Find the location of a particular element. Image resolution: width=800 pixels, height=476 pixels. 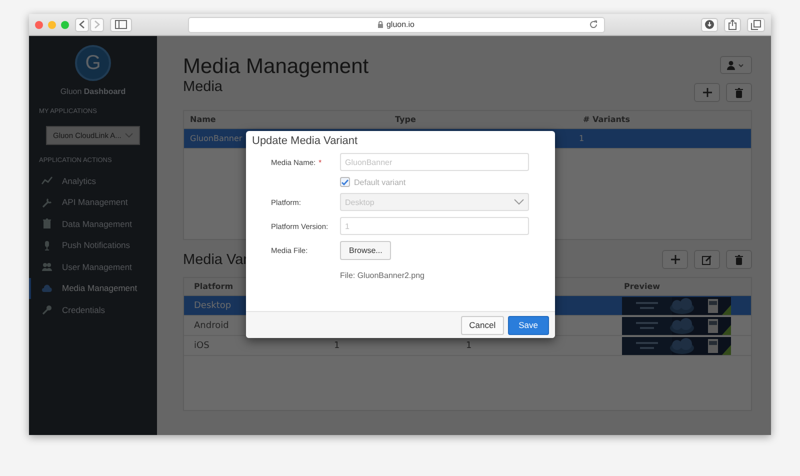

sidebar-item: User Management is located at coordinates (93, 267).